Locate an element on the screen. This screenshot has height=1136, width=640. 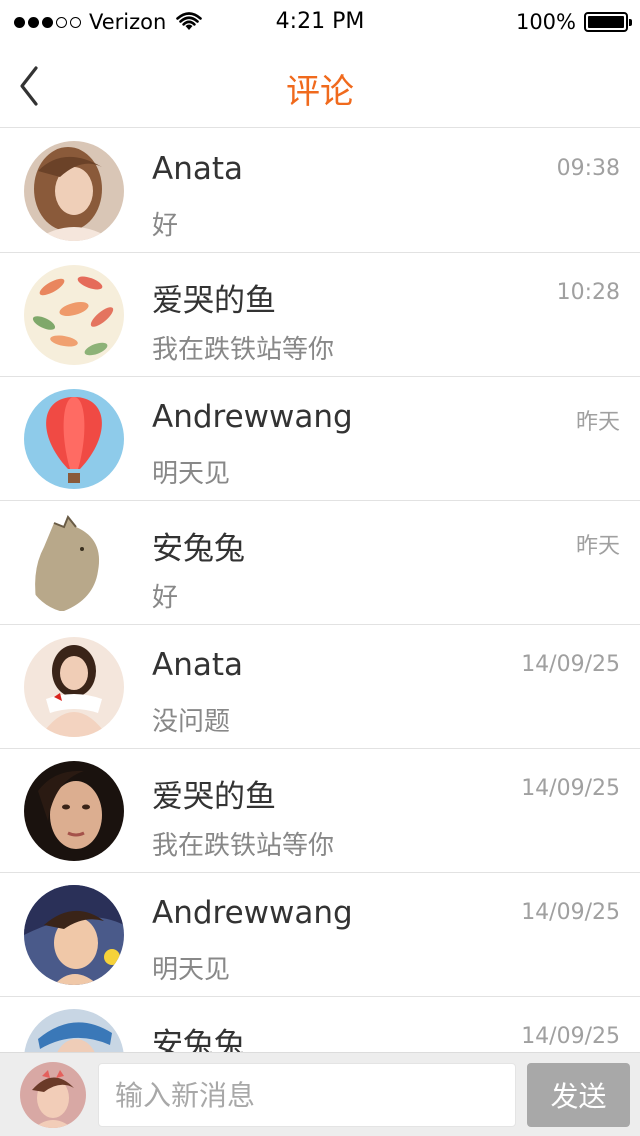
commenter-name: 安兔兔 is located at coordinates (198, 549).